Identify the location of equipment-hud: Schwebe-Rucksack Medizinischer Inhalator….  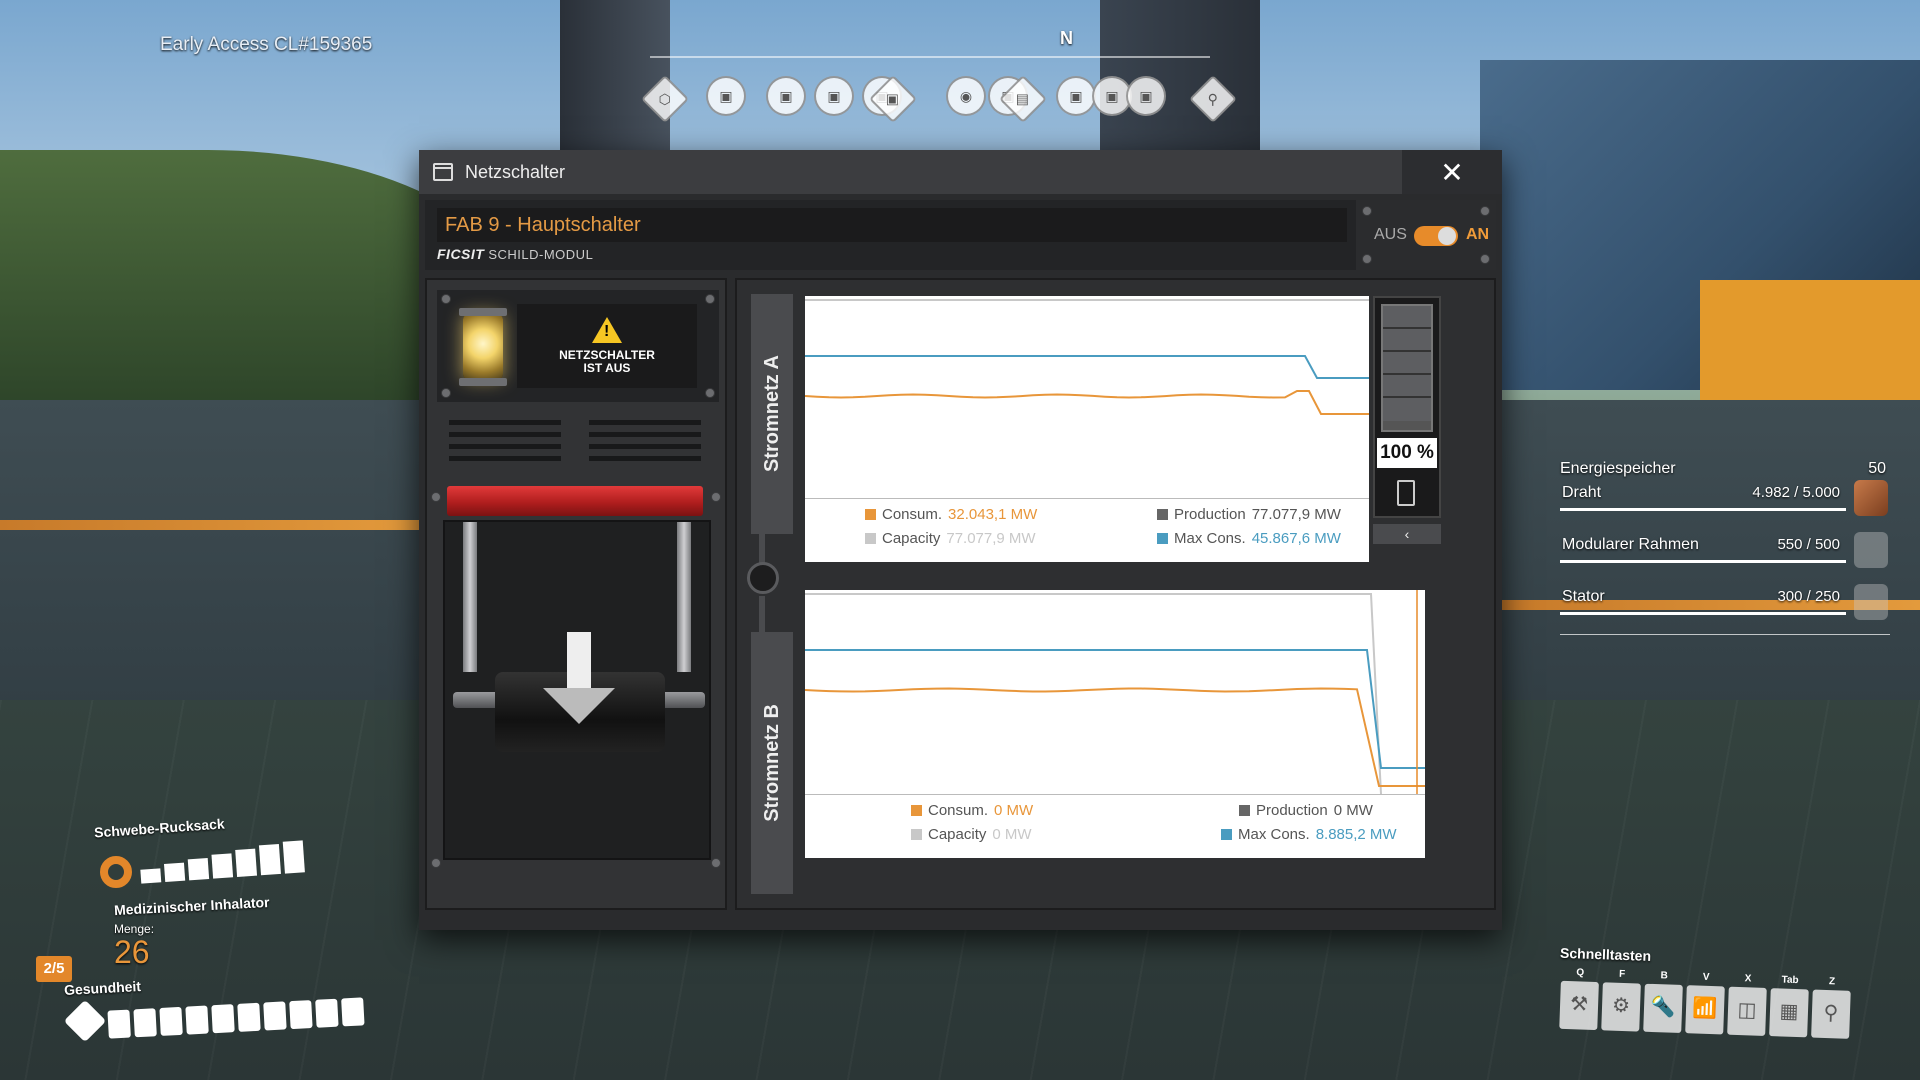
(220, 937).